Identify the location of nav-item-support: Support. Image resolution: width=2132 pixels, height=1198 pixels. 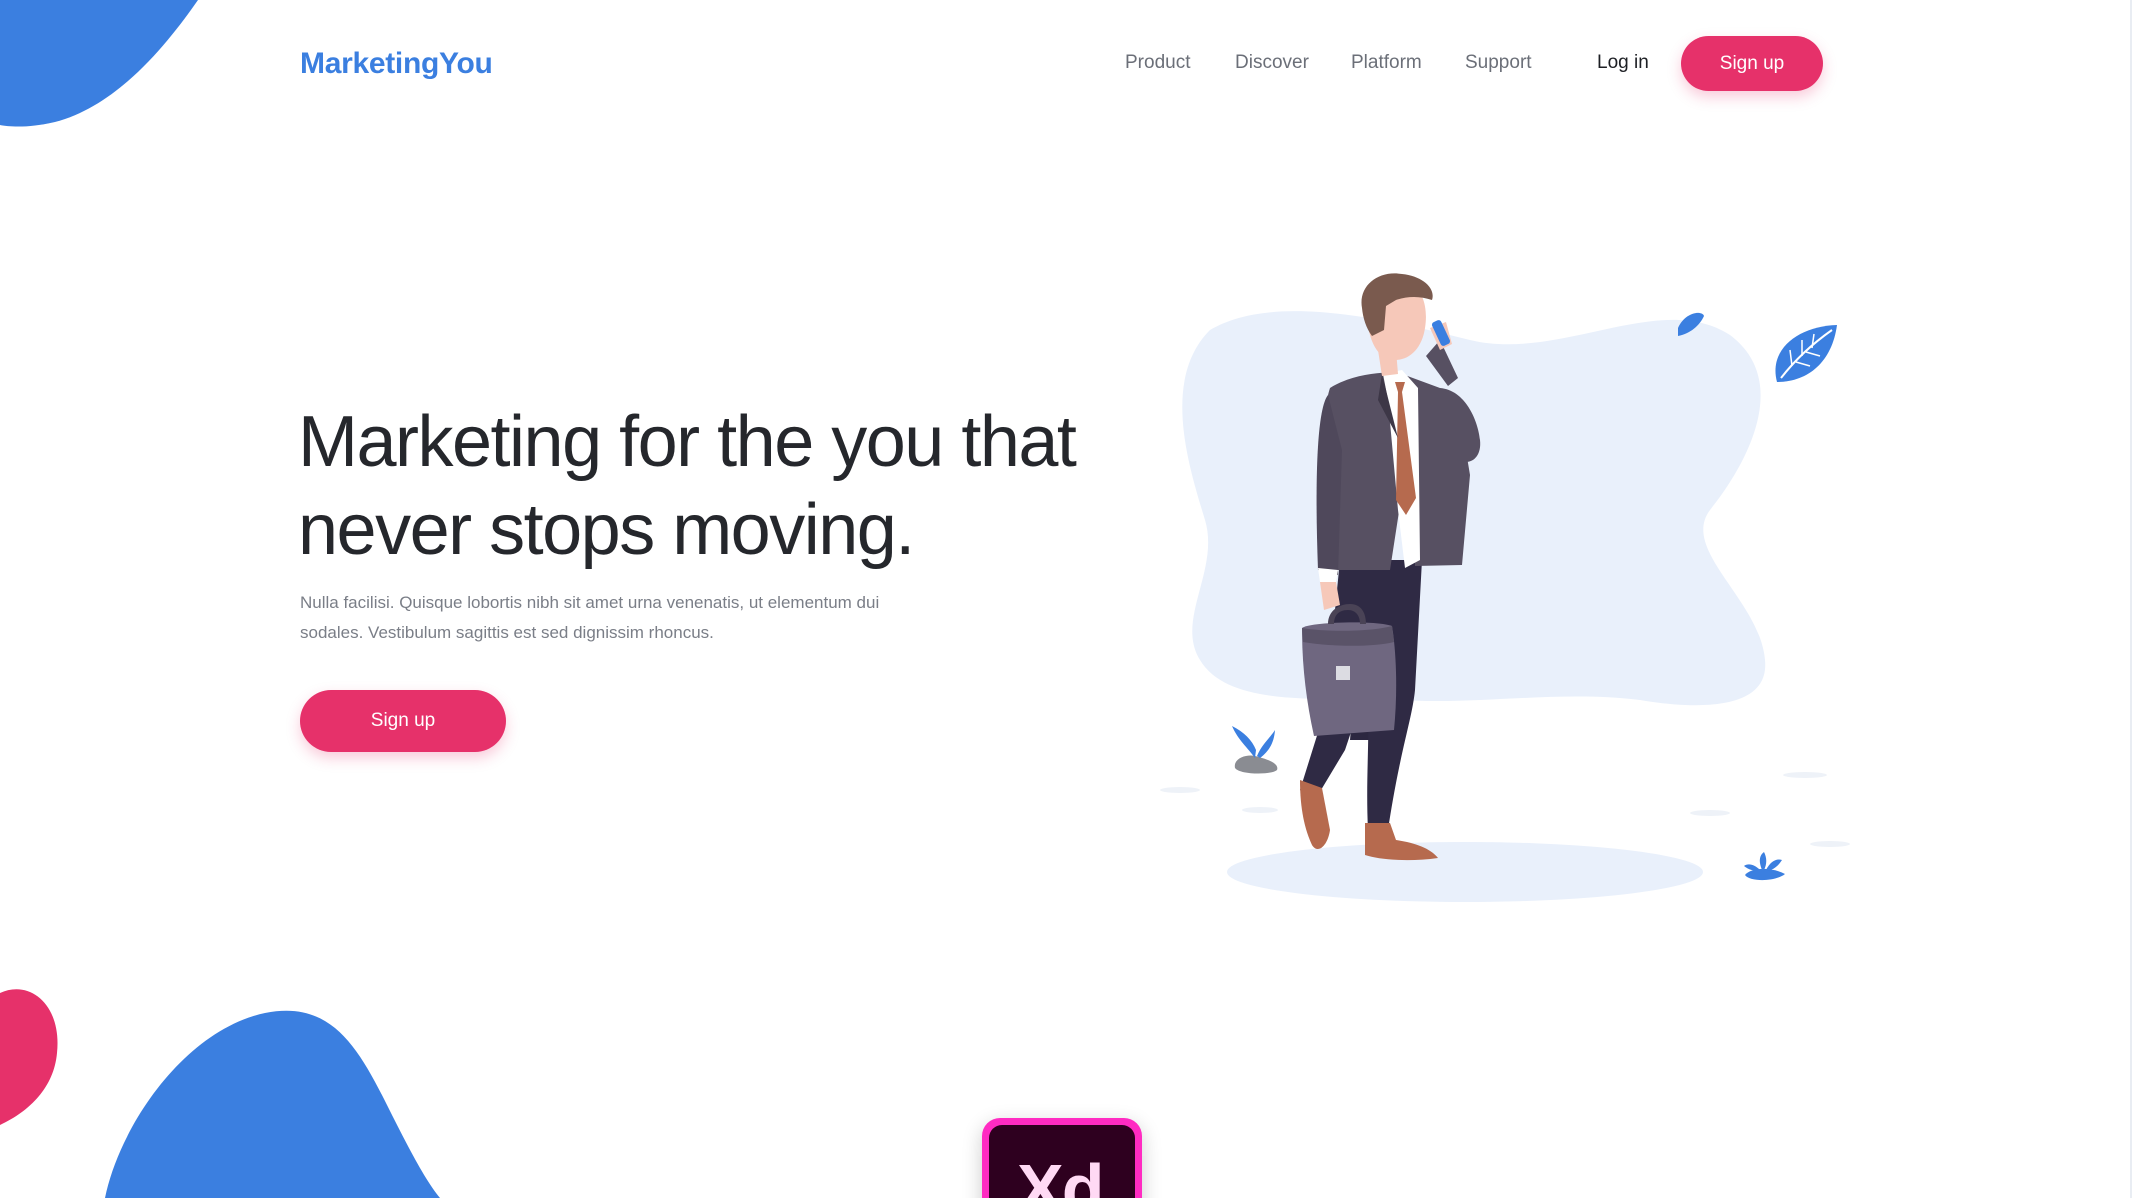
(1498, 63).